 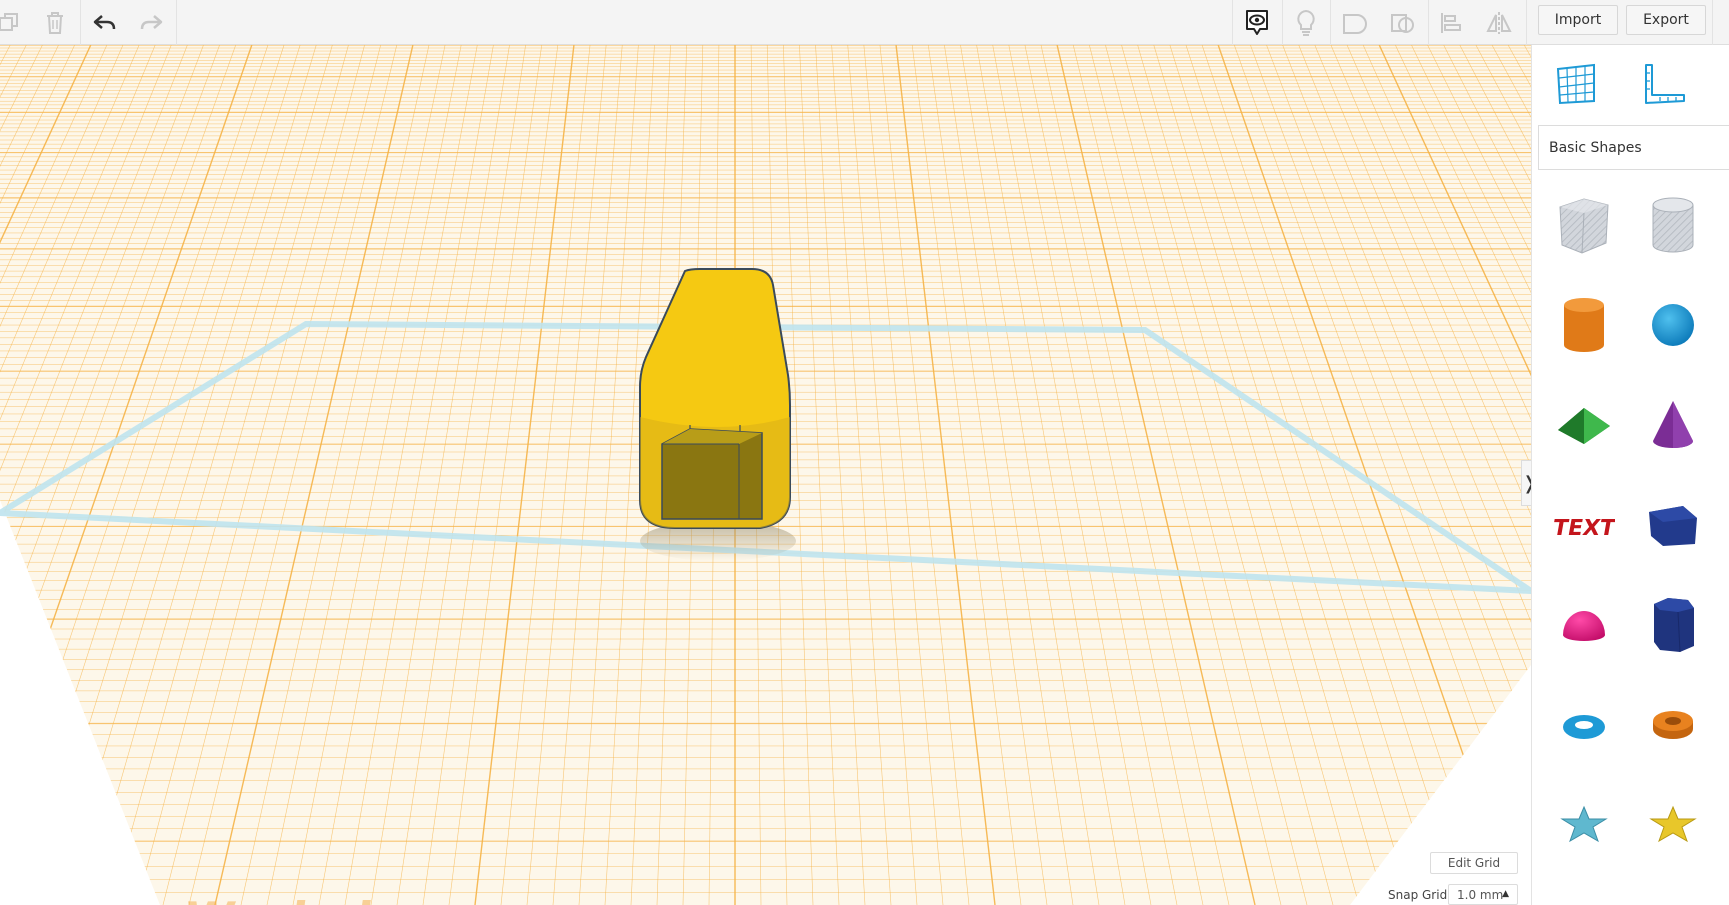 I want to click on copy-icon, so click(x=13, y=23).